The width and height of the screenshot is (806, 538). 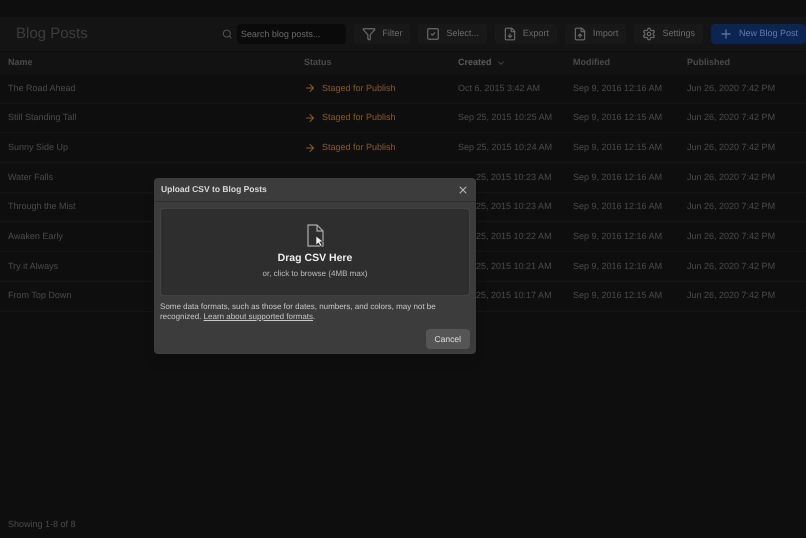 I want to click on table-cell: Water Falls, so click(x=31, y=177).